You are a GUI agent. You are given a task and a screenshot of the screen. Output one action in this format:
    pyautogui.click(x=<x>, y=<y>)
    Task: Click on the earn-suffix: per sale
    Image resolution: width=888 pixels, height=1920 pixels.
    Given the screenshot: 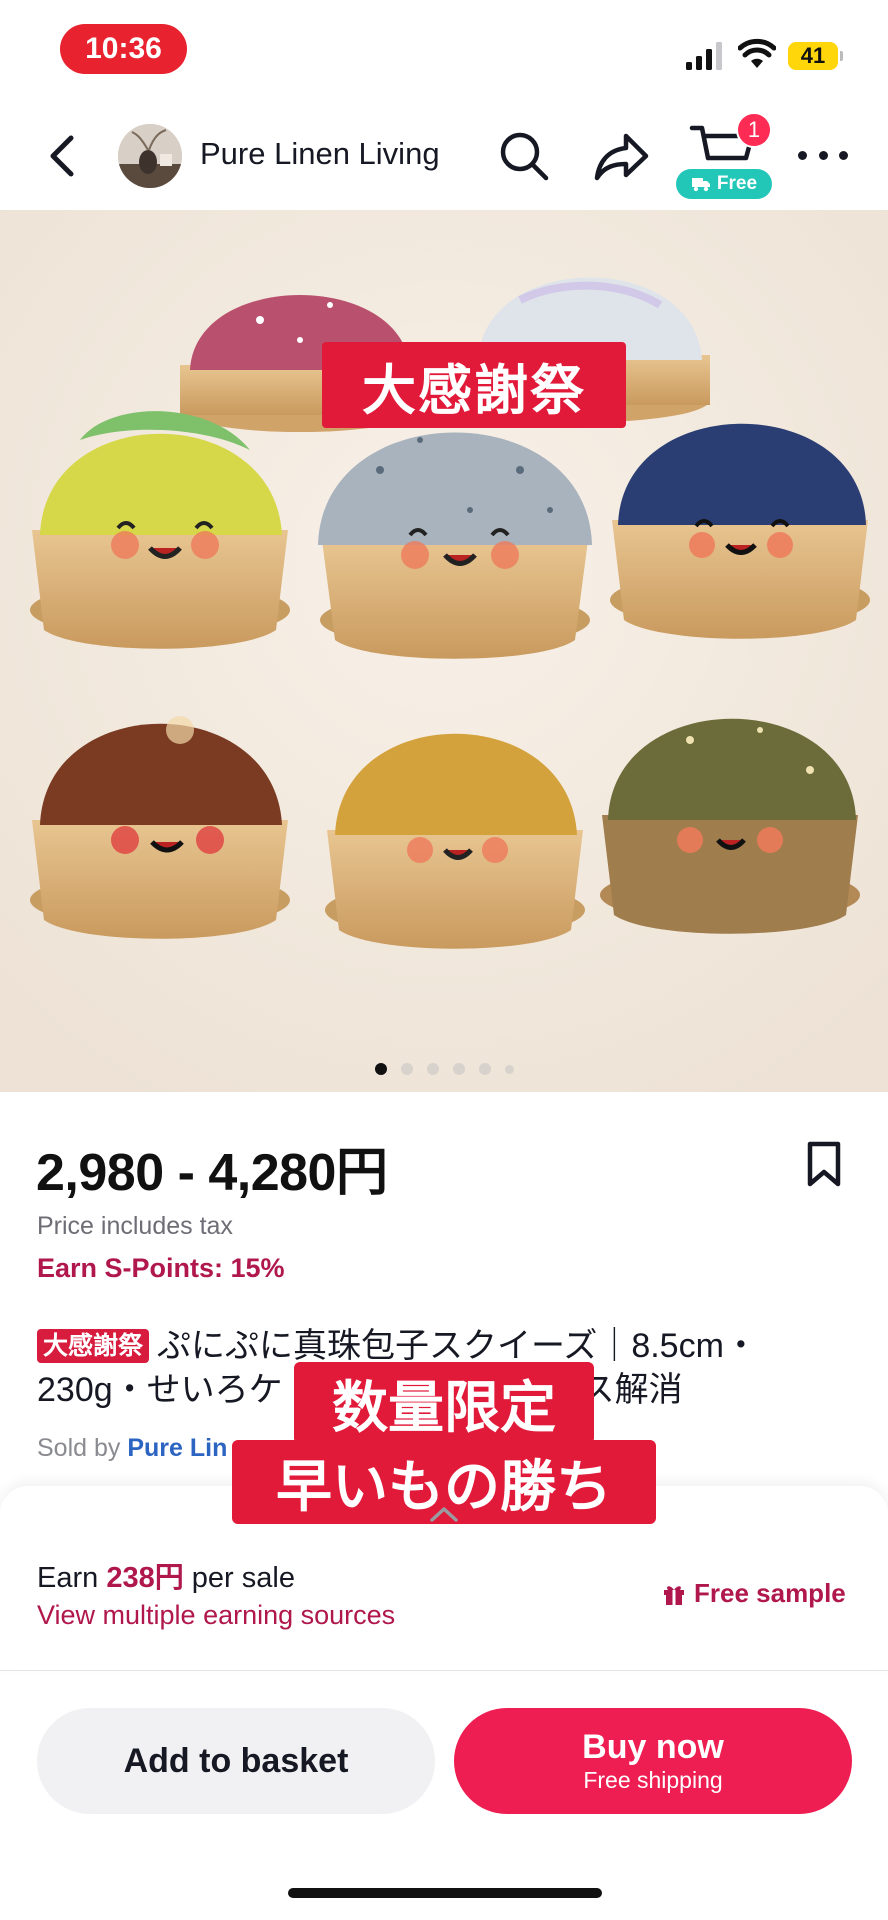 What is the action you would take?
    pyautogui.click(x=243, y=1578)
    